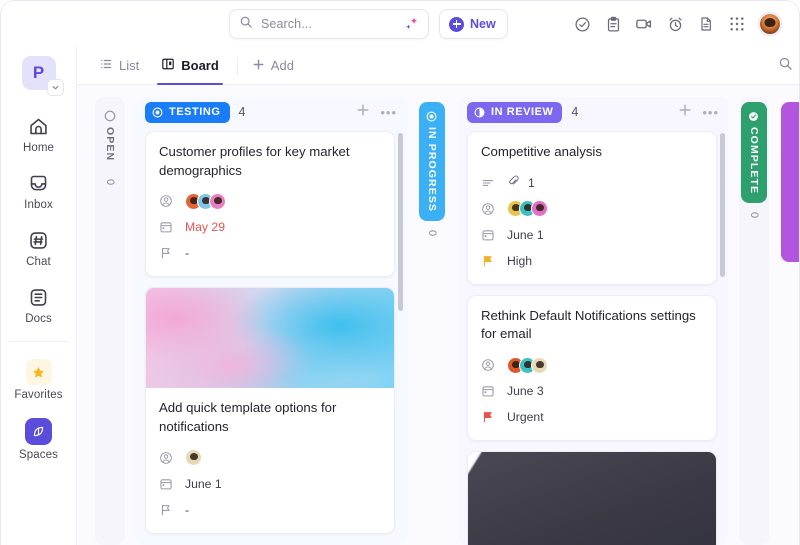 This screenshot has width=800, height=545. I want to click on task-cover-image, so click(592, 498).